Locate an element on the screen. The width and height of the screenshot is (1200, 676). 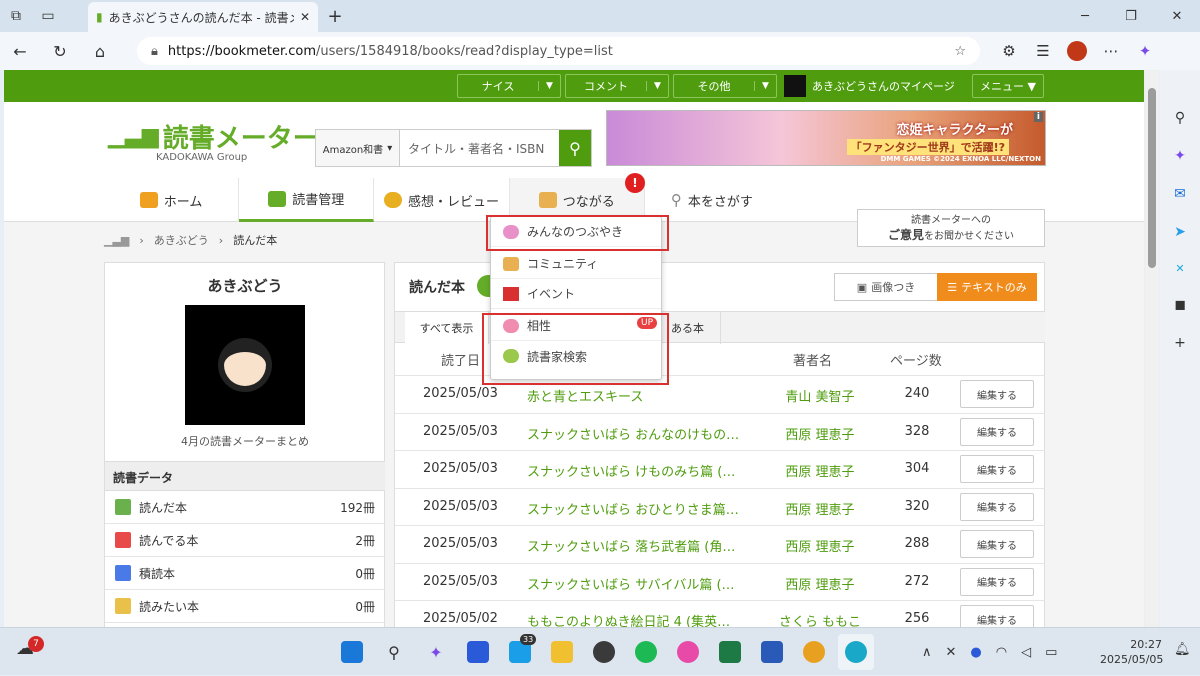
menu-button: メニュー ▼ is located at coordinates (1008, 86).